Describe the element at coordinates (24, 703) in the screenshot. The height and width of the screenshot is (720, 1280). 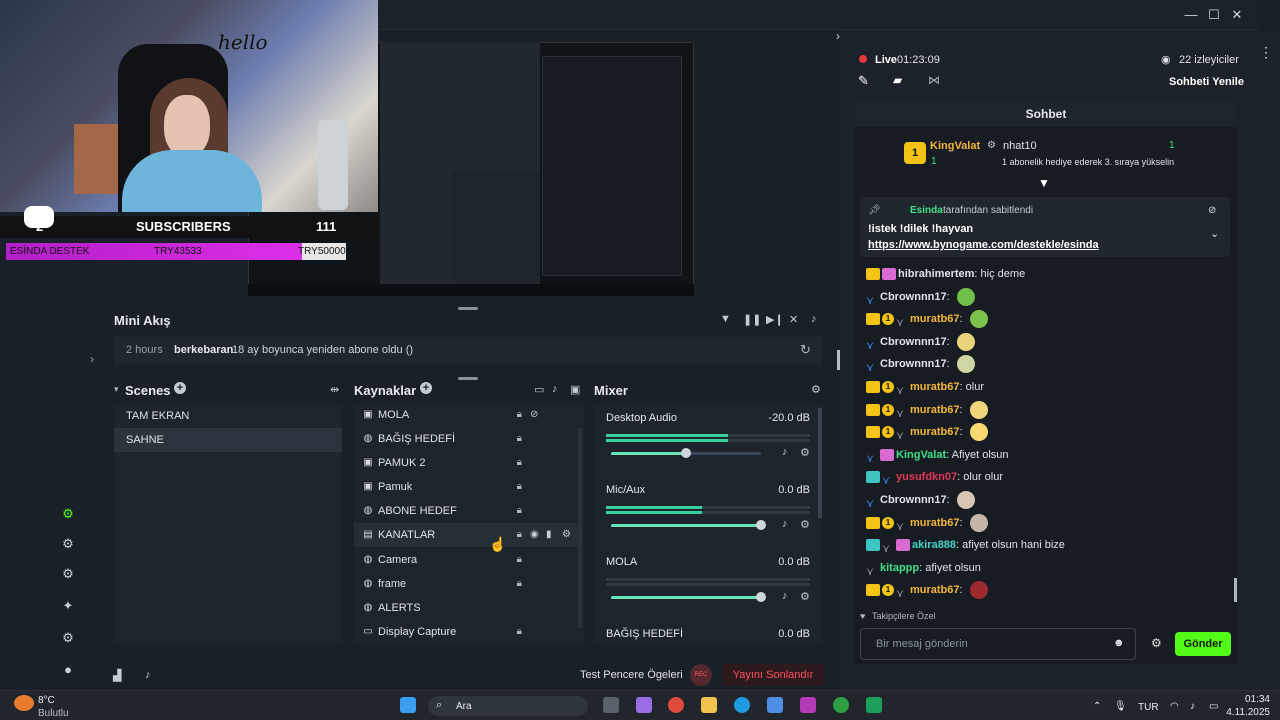
I see `weather-icon` at that location.